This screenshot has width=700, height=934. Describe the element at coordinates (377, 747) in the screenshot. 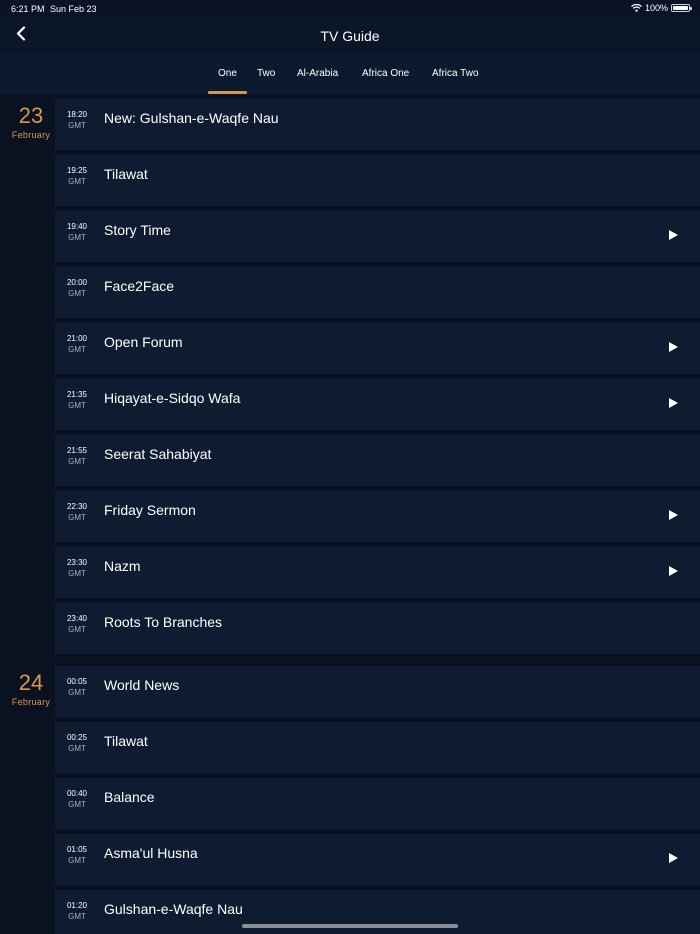

I see `program-row: 00:25 GMT Tilawat` at that location.